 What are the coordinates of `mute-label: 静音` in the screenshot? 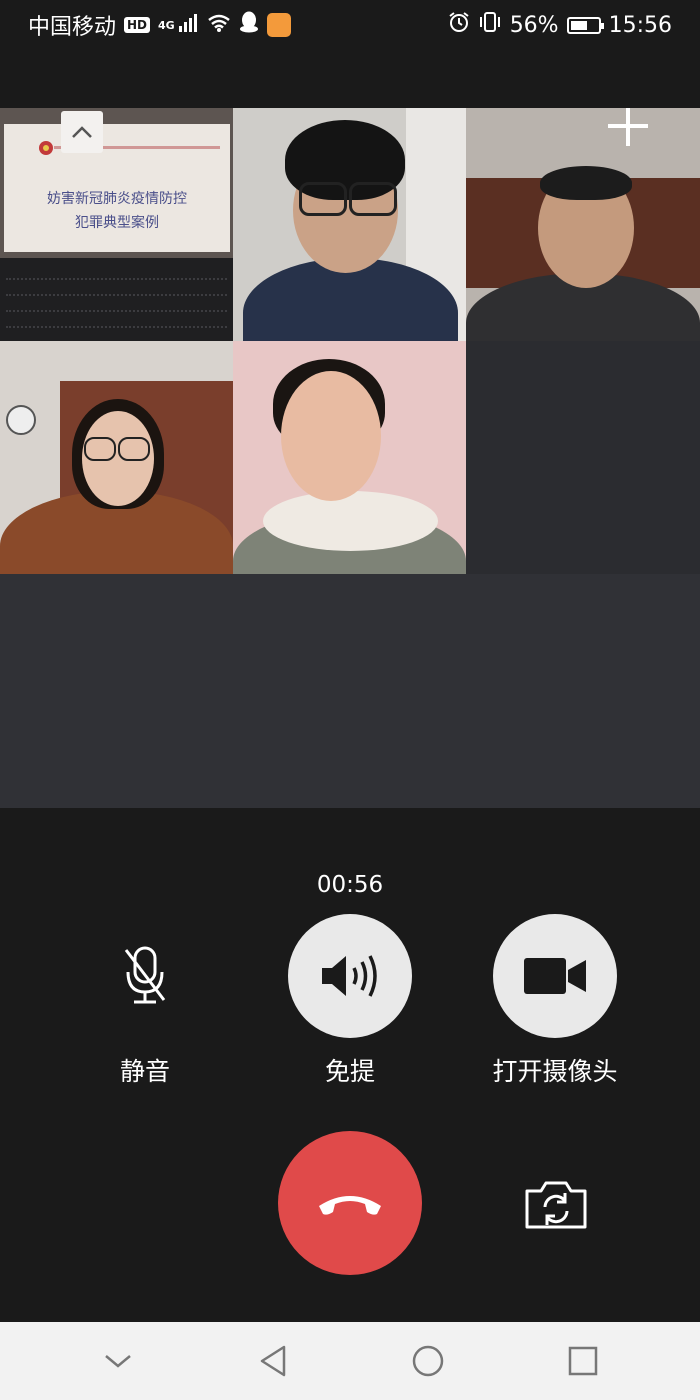 It's located at (144, 1071).